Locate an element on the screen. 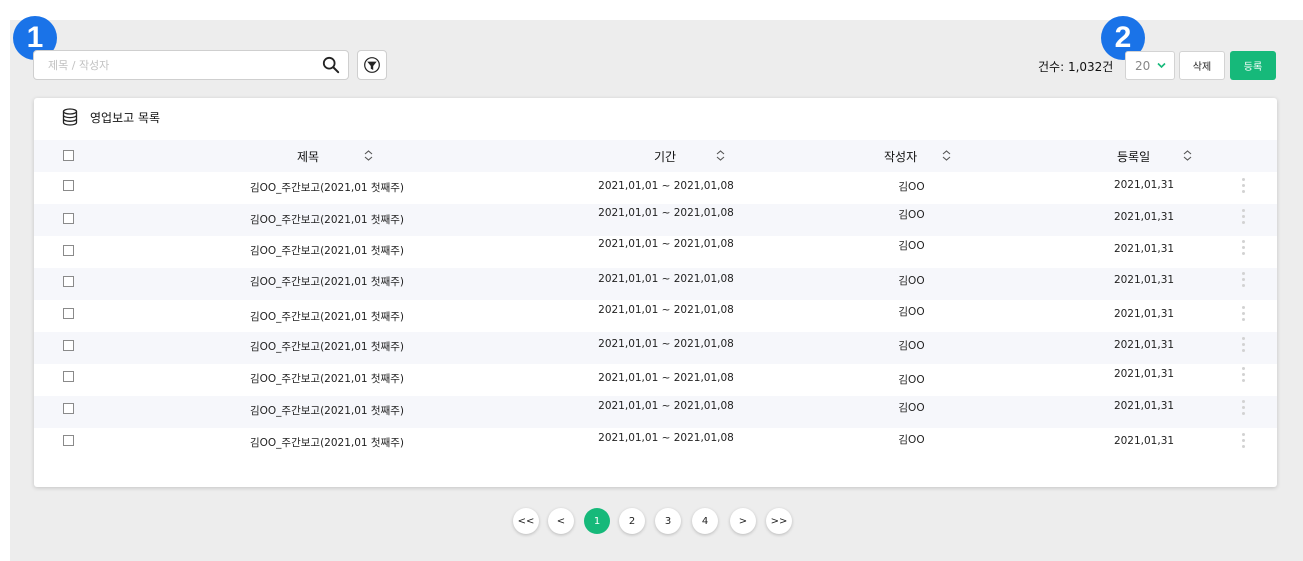 The width and height of the screenshot is (1303, 561). filter-icon is located at coordinates (372, 65).